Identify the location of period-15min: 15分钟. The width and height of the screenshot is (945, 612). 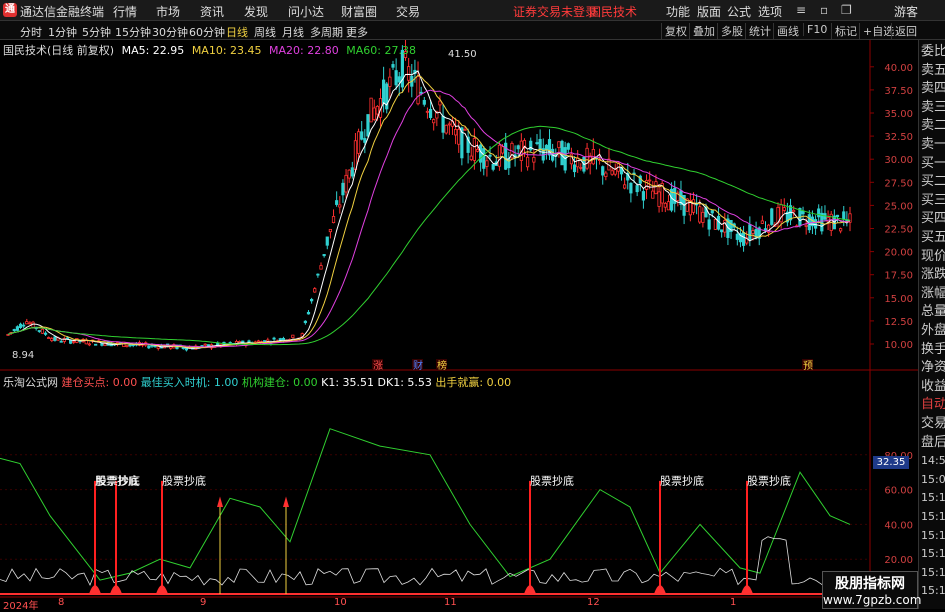
(133, 32).